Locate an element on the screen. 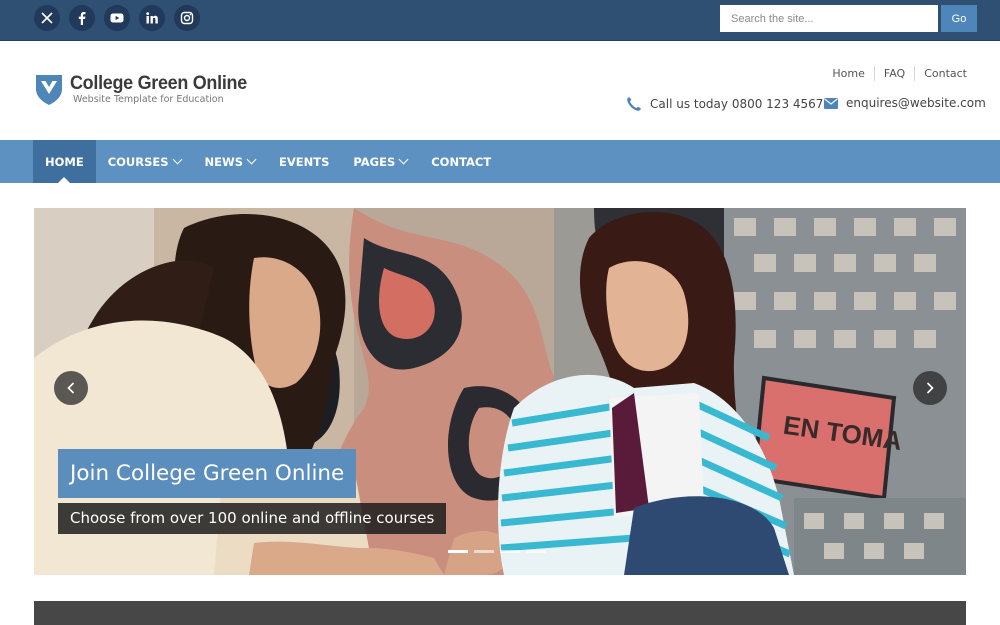 The image size is (1000, 625). header-link-home: Home is located at coordinates (848, 73).